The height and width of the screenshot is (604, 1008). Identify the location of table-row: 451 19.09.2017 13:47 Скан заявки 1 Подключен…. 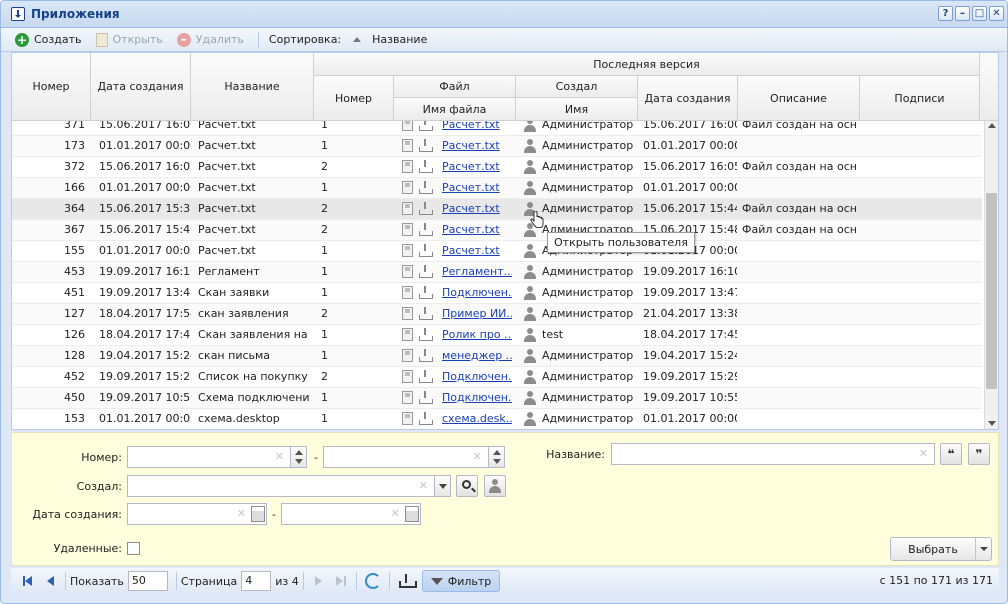
(497, 293).